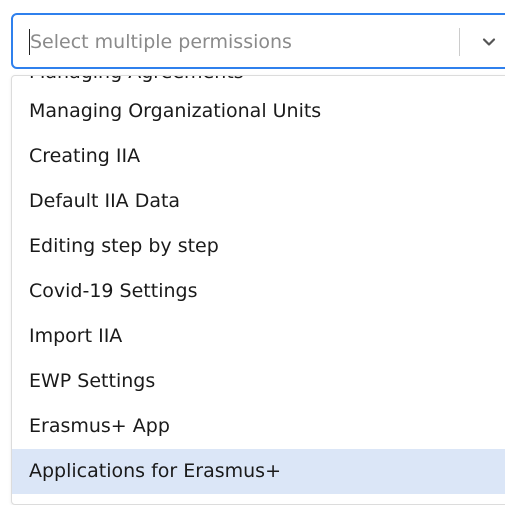 The image size is (505, 505). What do you see at coordinates (258, 201) in the screenshot?
I see `dropdown-option: Default IIA Data` at bounding box center [258, 201].